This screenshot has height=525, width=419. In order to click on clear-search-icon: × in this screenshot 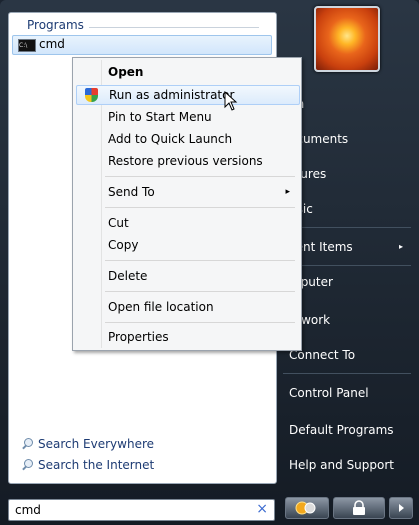, I will do `click(262, 509)`.